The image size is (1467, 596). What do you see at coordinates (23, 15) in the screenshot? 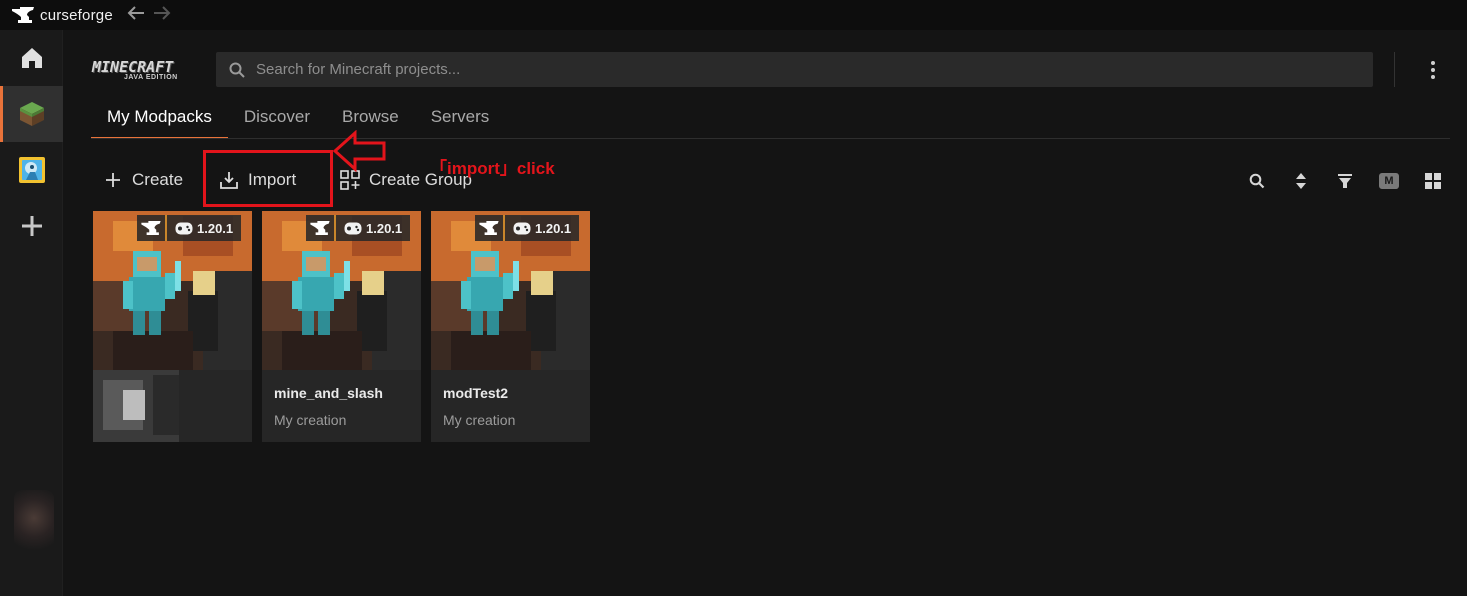
I see `curseforge-logo-icon` at bounding box center [23, 15].